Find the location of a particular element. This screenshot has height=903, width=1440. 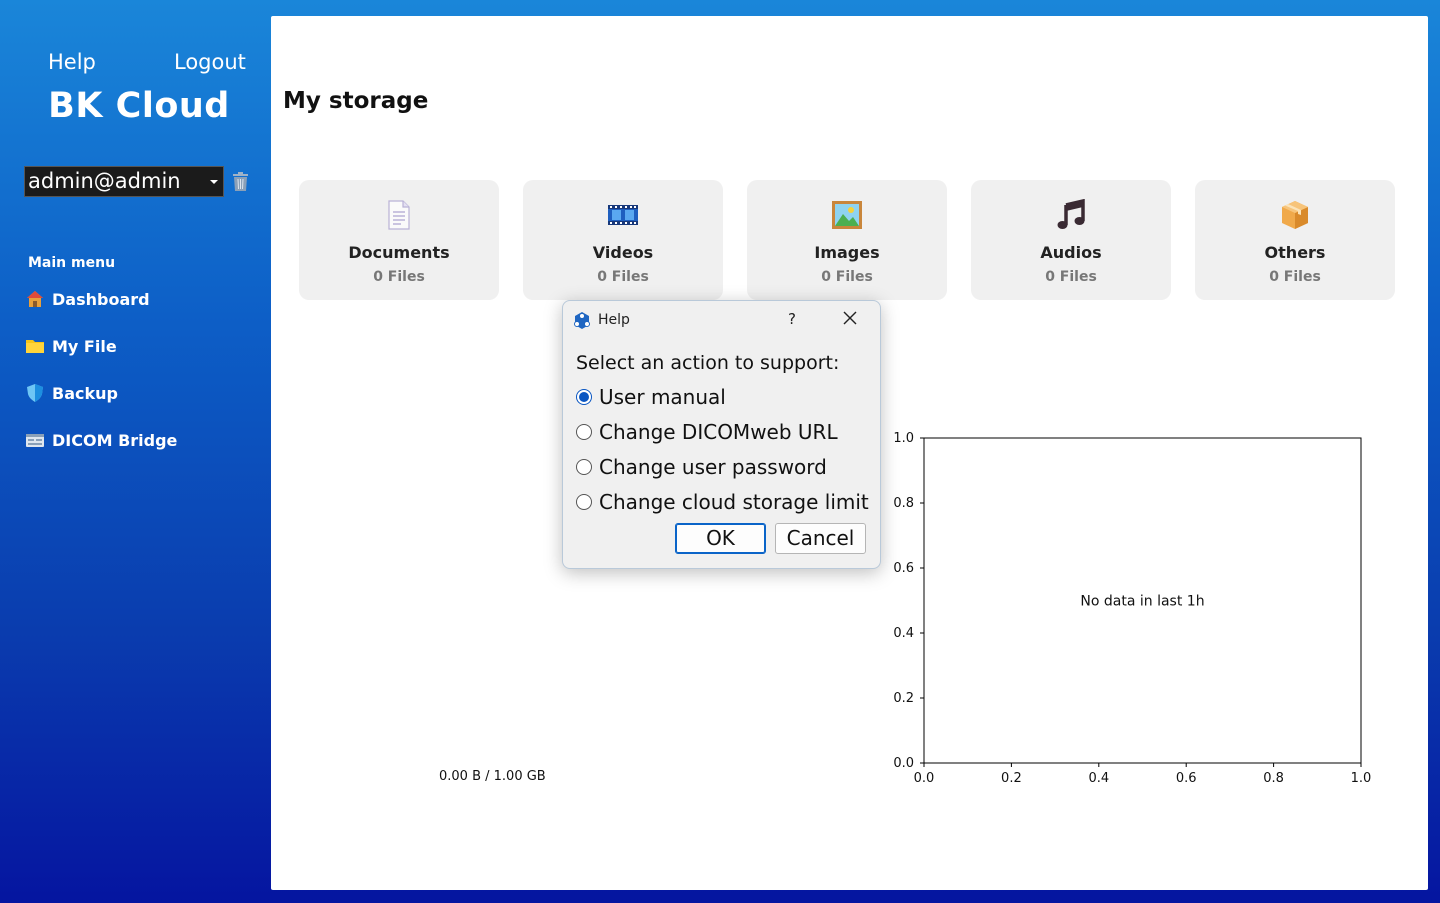

logout-link: Logout is located at coordinates (210, 62).